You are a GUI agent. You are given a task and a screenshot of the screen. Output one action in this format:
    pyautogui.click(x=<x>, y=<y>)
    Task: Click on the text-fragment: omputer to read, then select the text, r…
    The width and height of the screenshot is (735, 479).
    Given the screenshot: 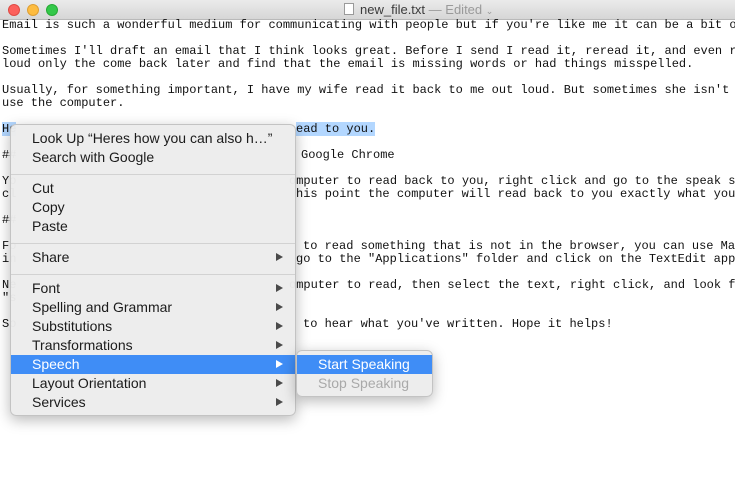 What is the action you would take?
    pyautogui.click(x=512, y=285)
    